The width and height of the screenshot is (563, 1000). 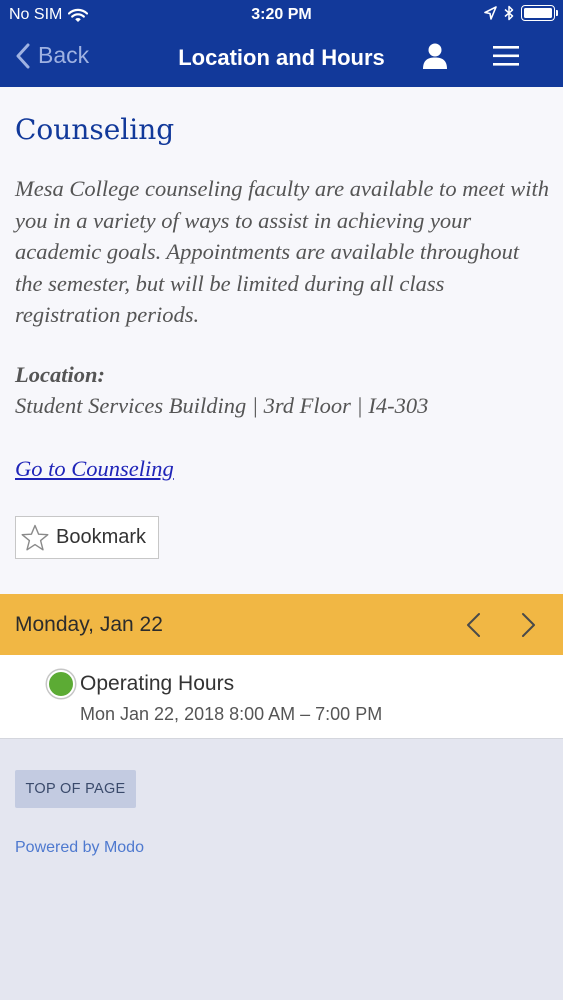 I want to click on user-button, so click(x=435, y=56).